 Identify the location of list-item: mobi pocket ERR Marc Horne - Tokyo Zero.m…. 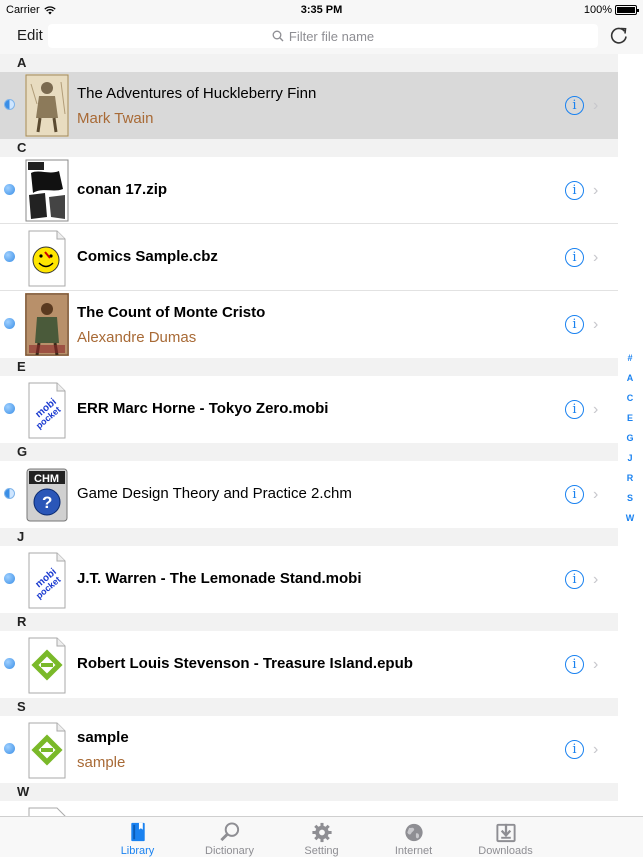
(309, 409).